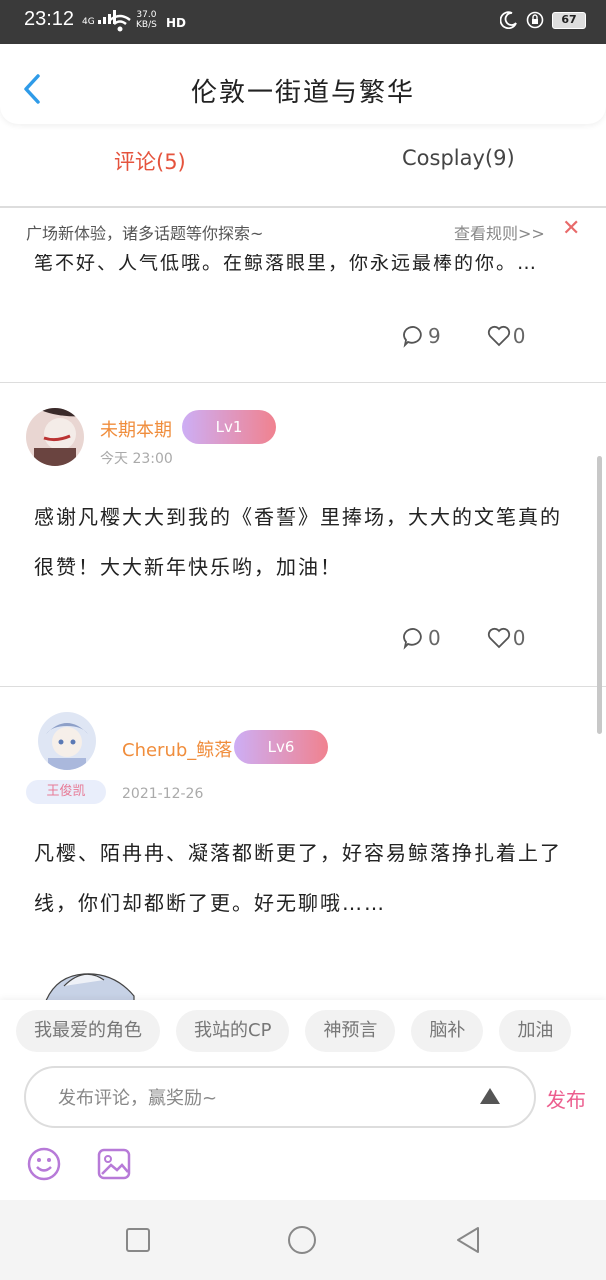 The width and height of the screenshot is (606, 1280). I want to click on topic-chip: 我站的CP, so click(233, 1031).